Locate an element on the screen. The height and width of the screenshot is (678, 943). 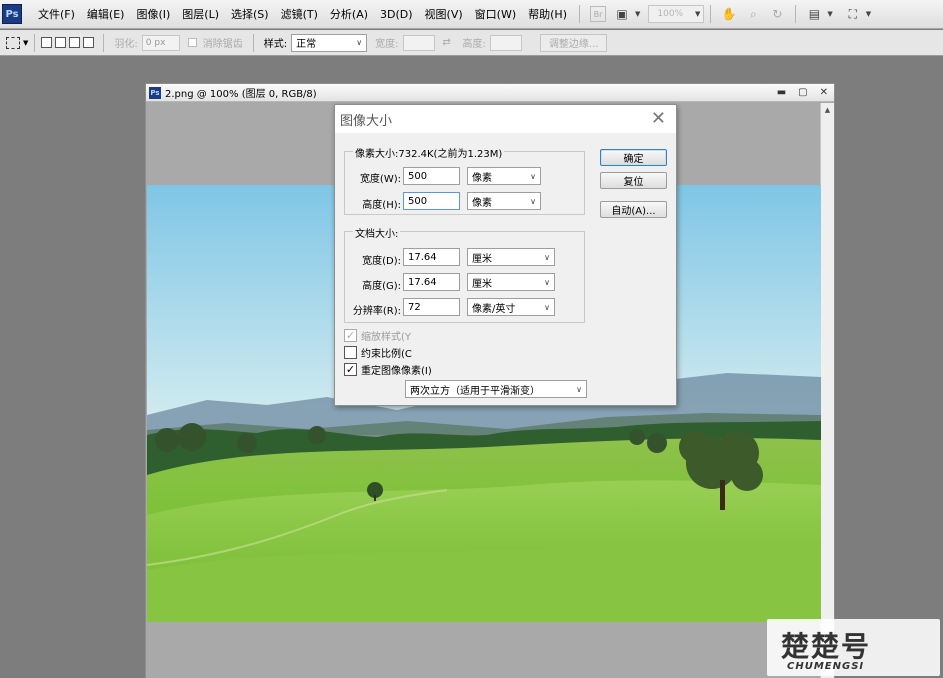
pixel-height-unit-select: 像素 ∨ is located at coordinates (504, 201).